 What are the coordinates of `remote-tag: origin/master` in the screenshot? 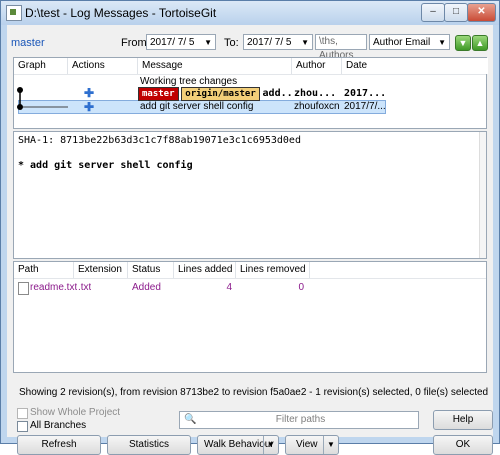 It's located at (220, 94).